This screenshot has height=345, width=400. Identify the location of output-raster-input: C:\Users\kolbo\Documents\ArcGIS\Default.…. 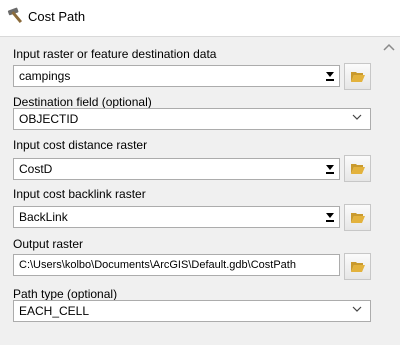
(176, 265).